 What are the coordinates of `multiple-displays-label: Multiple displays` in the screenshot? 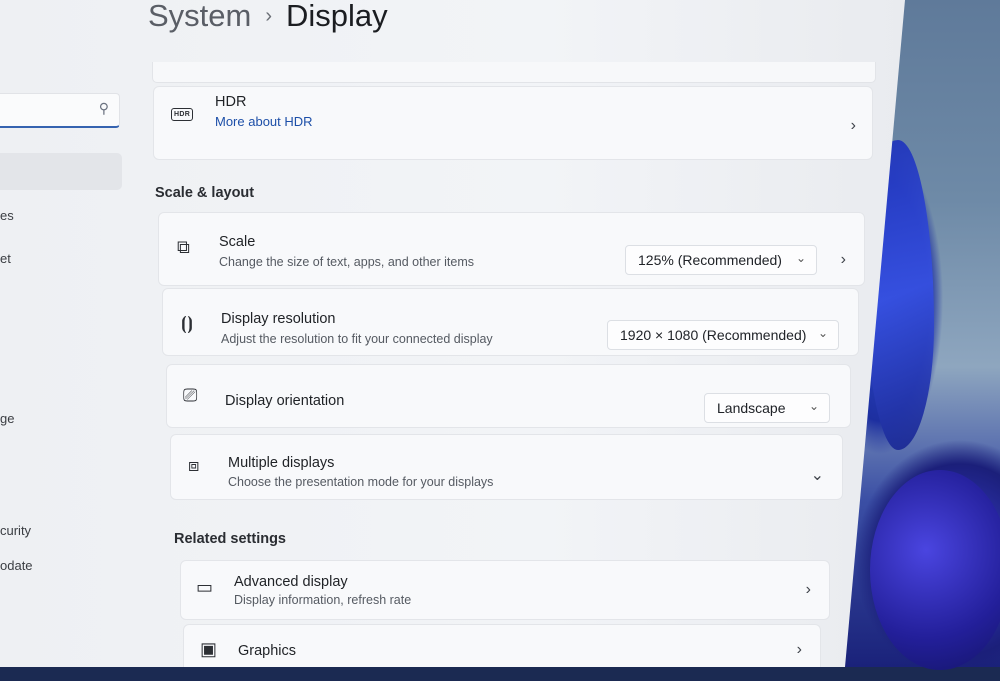 It's located at (281, 463).